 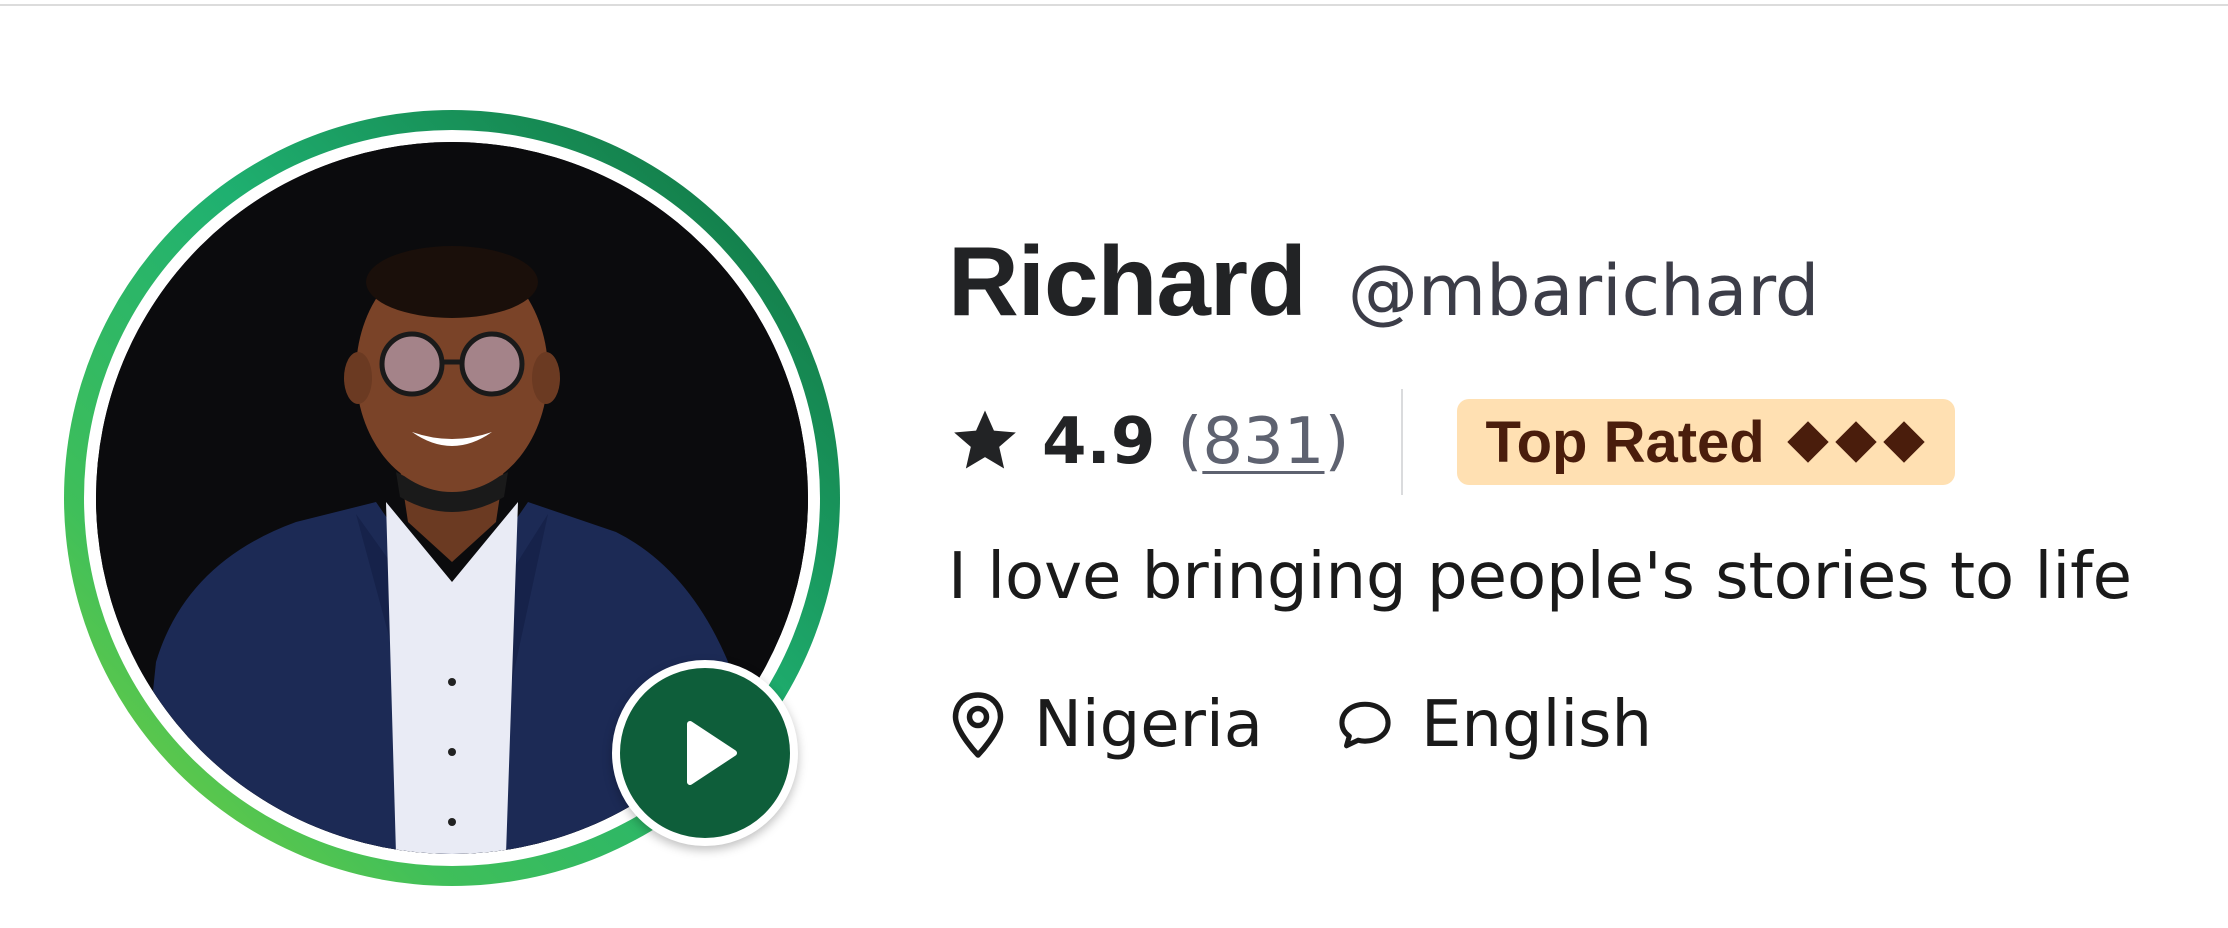 I want to click on language-item: English, so click(x=1493, y=725).